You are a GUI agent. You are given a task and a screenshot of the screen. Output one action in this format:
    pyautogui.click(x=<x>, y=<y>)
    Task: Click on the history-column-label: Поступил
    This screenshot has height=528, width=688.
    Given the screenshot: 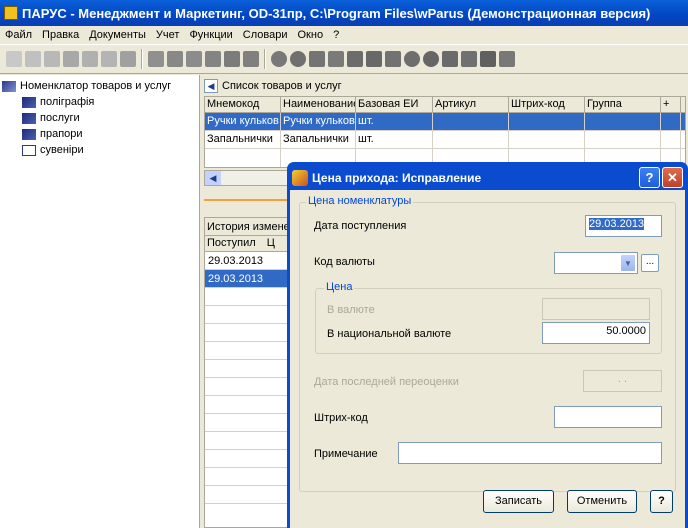 What is the action you would take?
    pyautogui.click(x=231, y=243)
    